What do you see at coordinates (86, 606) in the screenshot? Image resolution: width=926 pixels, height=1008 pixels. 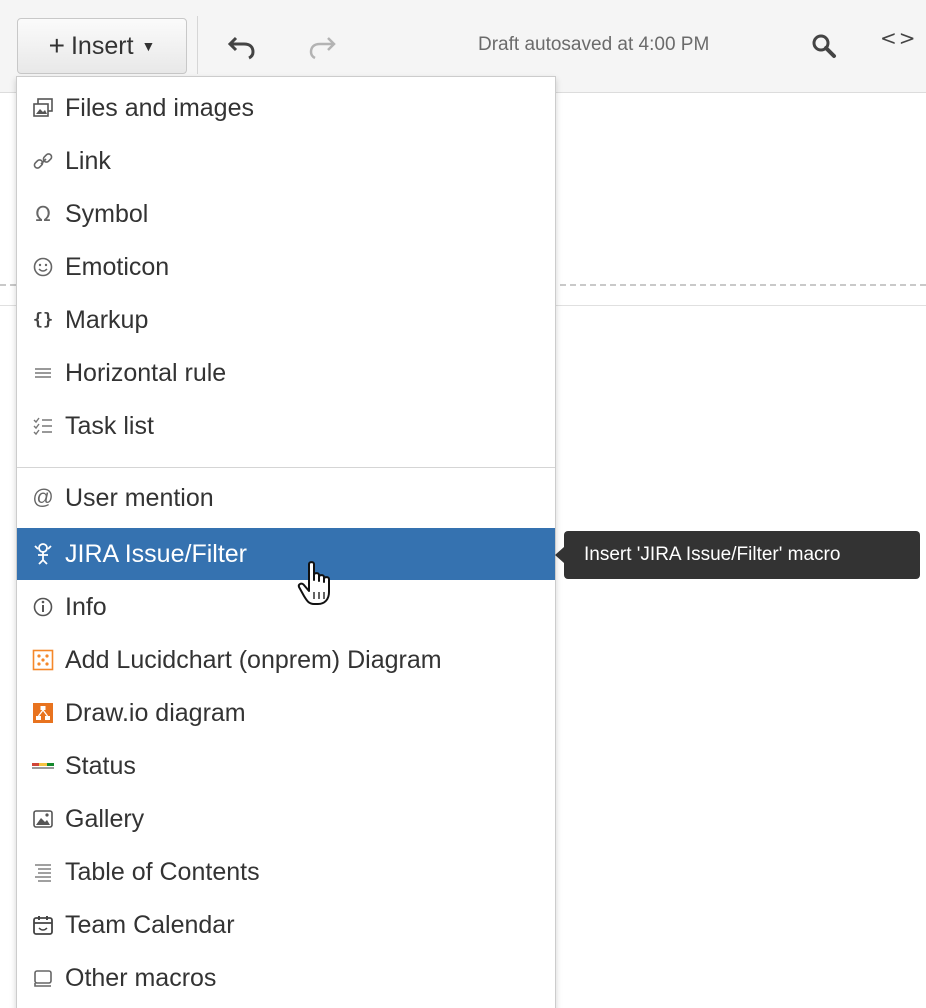 I see `menu-item-label: Info` at bounding box center [86, 606].